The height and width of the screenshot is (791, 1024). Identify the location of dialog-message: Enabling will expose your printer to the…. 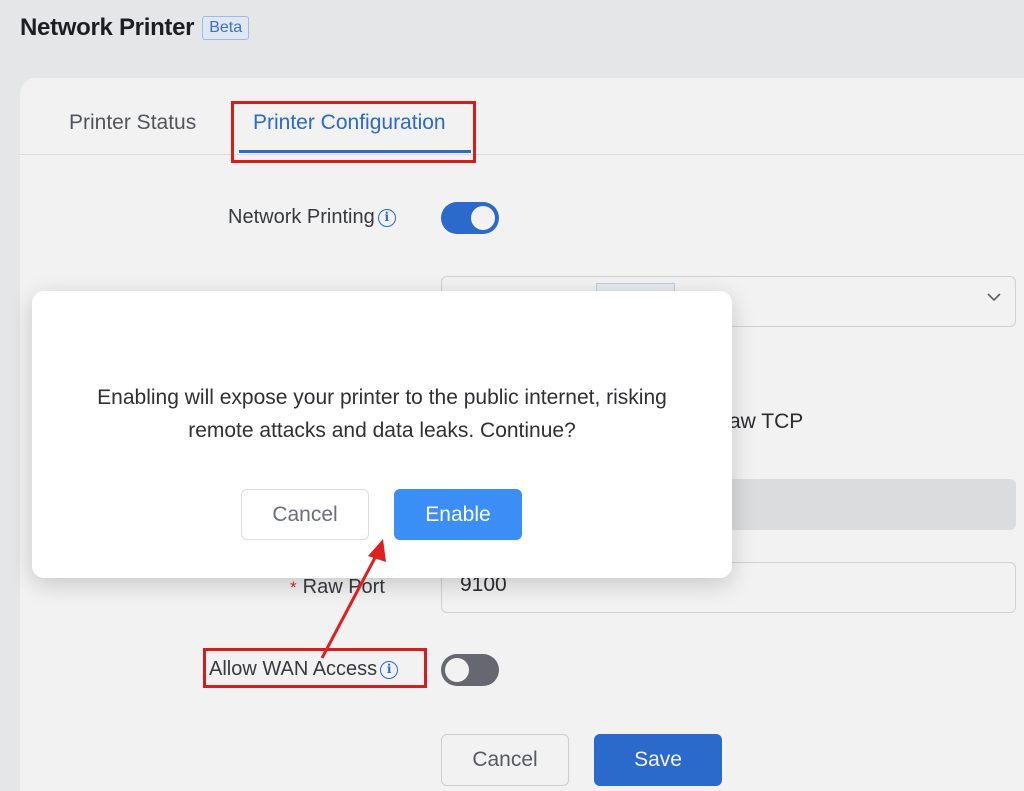
(382, 414).